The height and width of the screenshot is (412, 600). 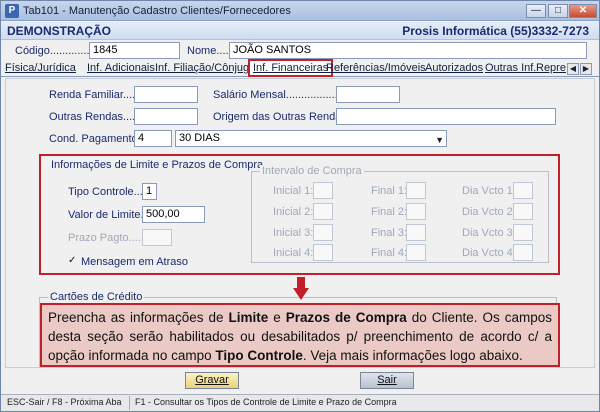 What do you see at coordinates (495, 31) in the screenshot?
I see `brand-contact: Prosis Informática (55)3332-7273` at bounding box center [495, 31].